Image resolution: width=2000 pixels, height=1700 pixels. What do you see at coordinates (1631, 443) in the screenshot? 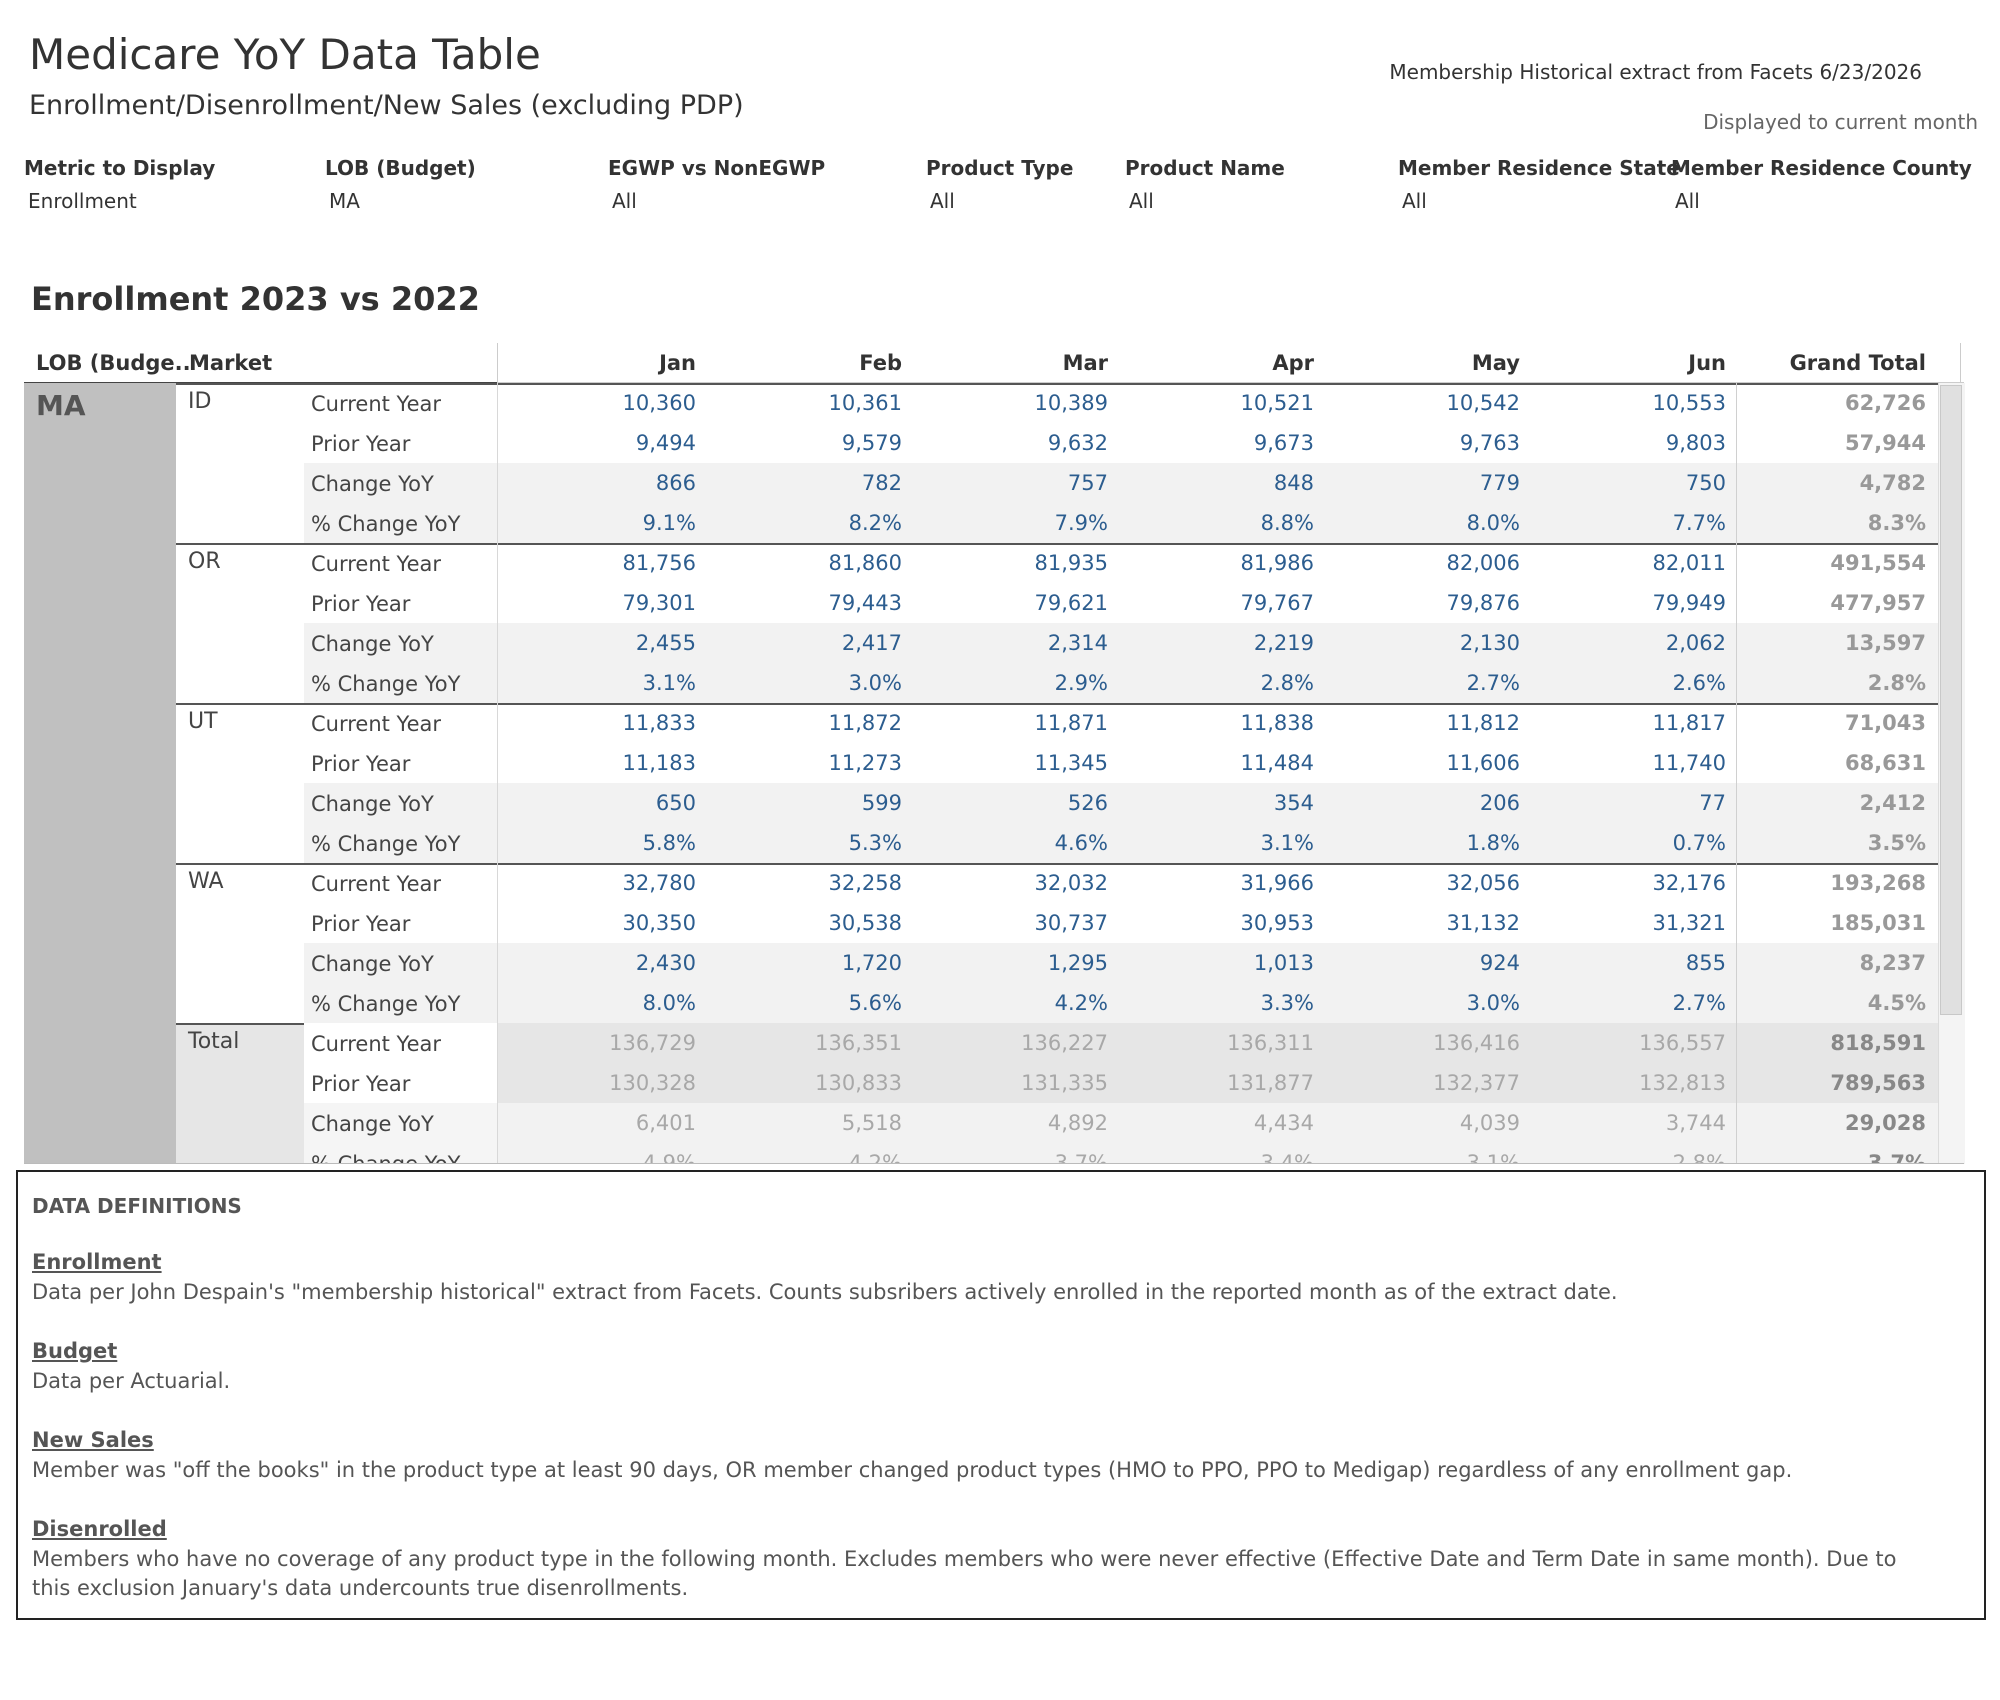
I see `table-cell: 9,803` at bounding box center [1631, 443].